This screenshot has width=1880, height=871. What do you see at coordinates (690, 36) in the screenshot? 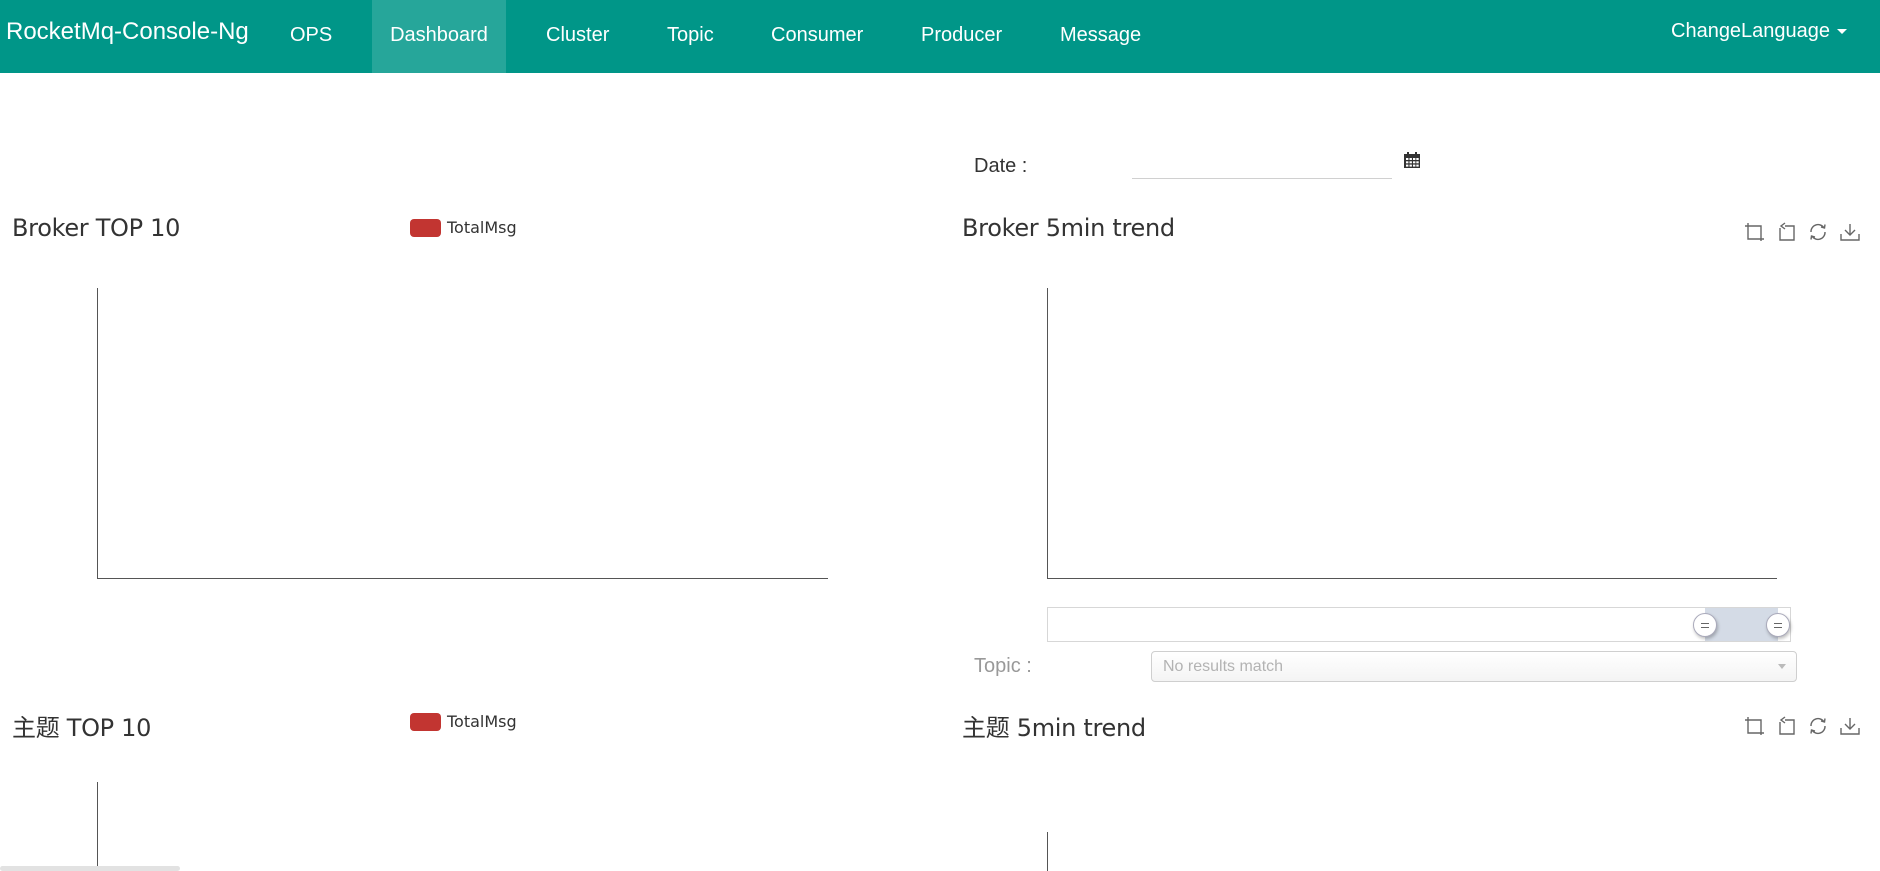
I see `nav-item-topic: Topic` at bounding box center [690, 36].